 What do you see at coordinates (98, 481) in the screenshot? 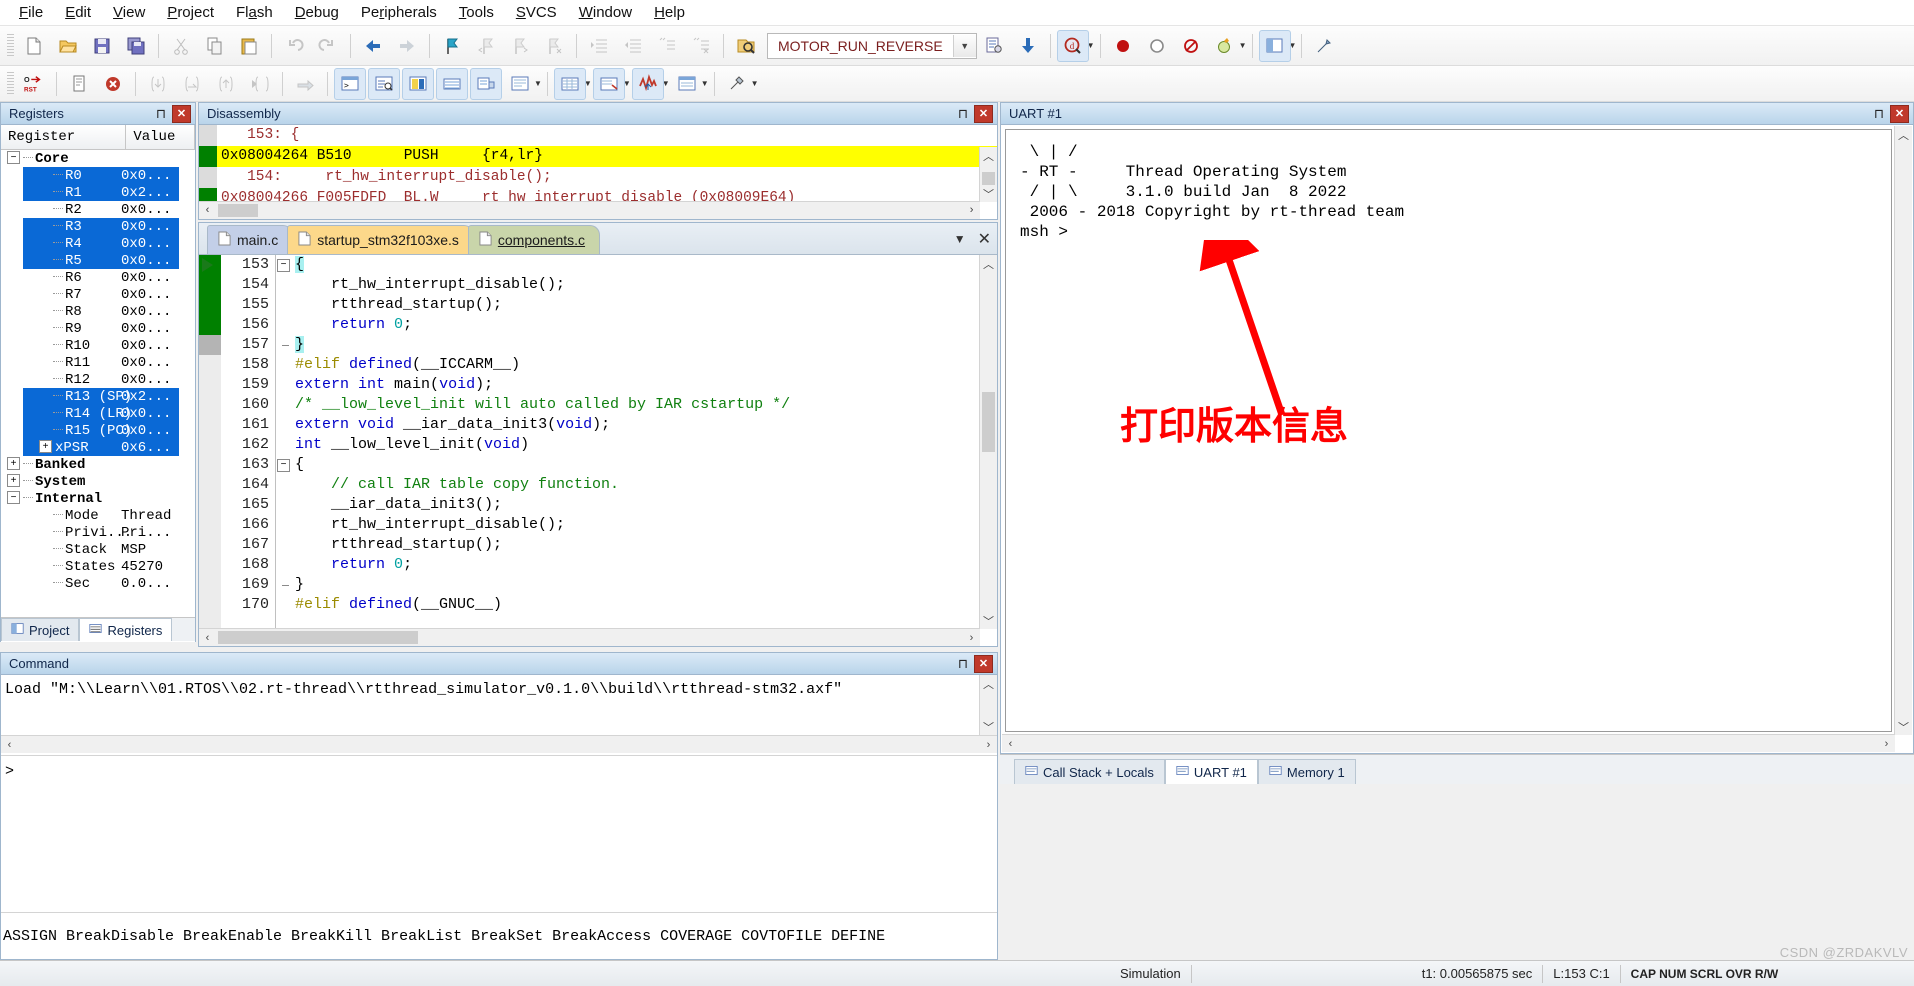
I see `register-group-system: + System` at bounding box center [98, 481].